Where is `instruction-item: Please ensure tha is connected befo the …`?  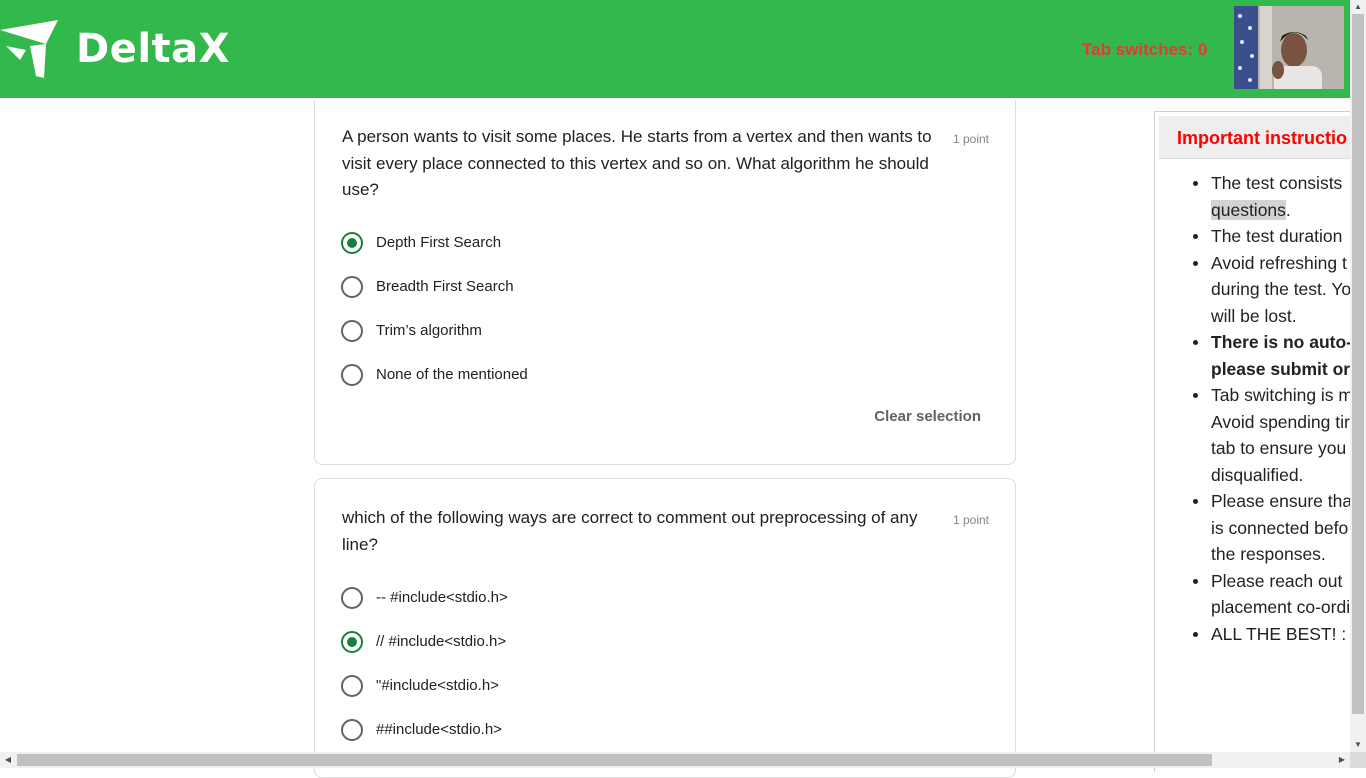
instruction-item: Please ensure tha is connected befo the … is located at coordinates (1274, 528).